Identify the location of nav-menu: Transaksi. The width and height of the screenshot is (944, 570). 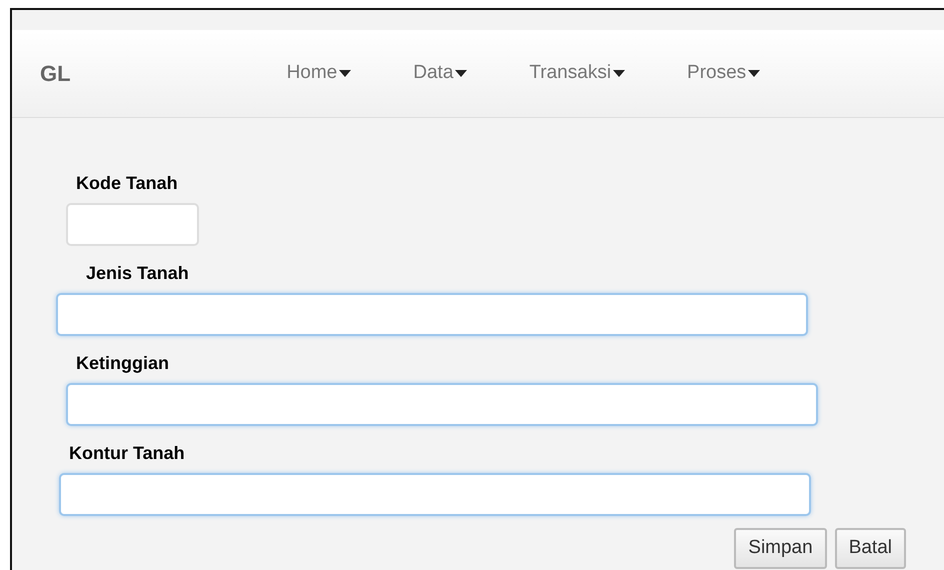
(577, 73).